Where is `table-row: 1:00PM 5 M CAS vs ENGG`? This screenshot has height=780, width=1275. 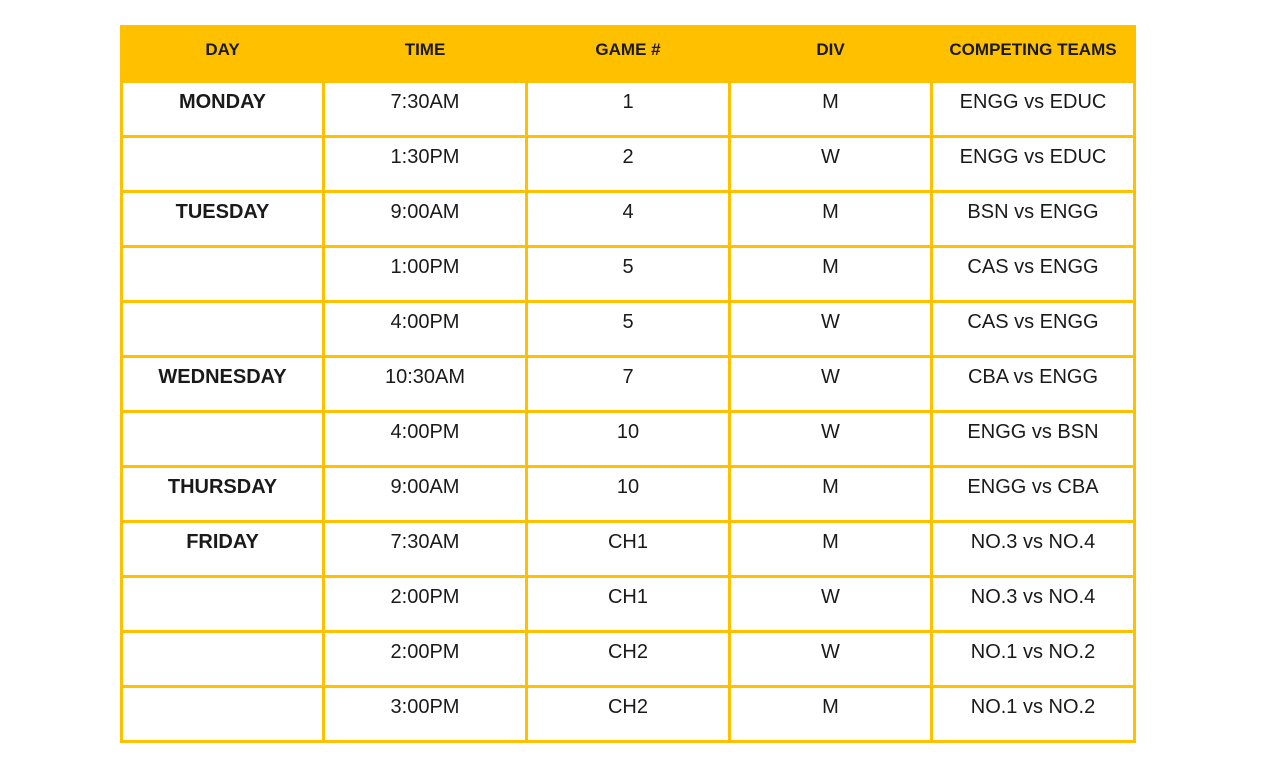 table-row: 1:00PM 5 M CAS vs ENGG is located at coordinates (628, 274).